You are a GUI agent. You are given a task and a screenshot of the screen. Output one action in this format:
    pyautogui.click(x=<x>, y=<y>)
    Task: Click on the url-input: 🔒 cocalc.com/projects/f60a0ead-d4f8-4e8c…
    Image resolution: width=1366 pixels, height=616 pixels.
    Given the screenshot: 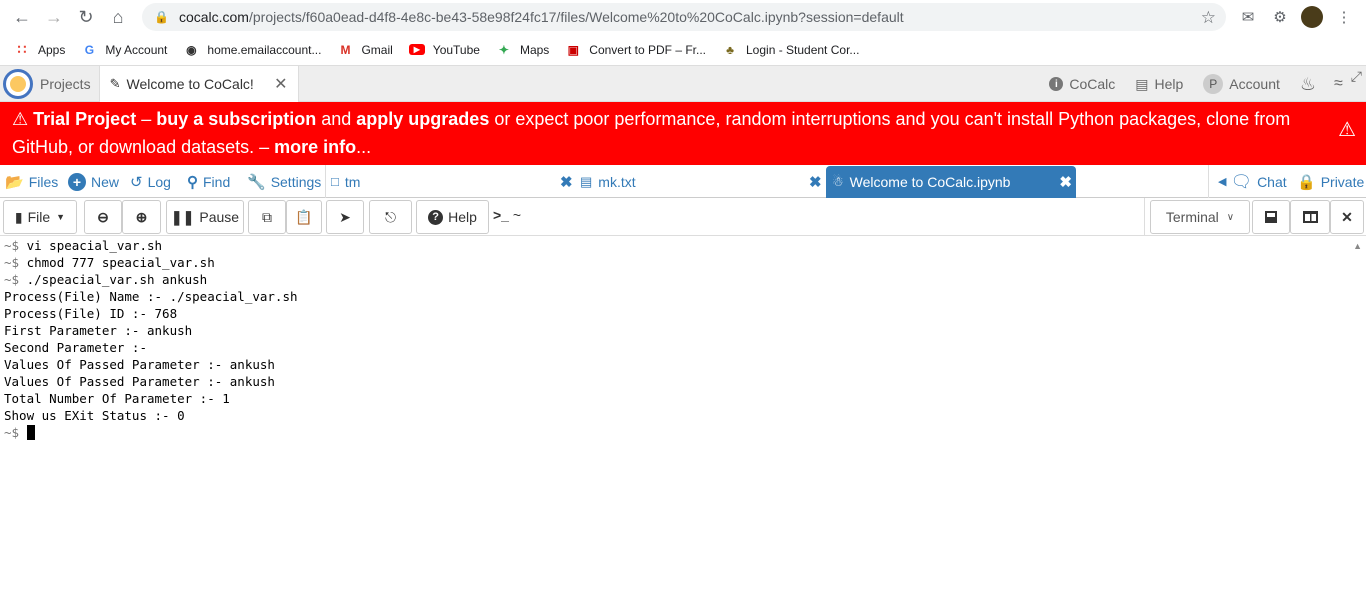 What is the action you would take?
    pyautogui.click(x=684, y=17)
    